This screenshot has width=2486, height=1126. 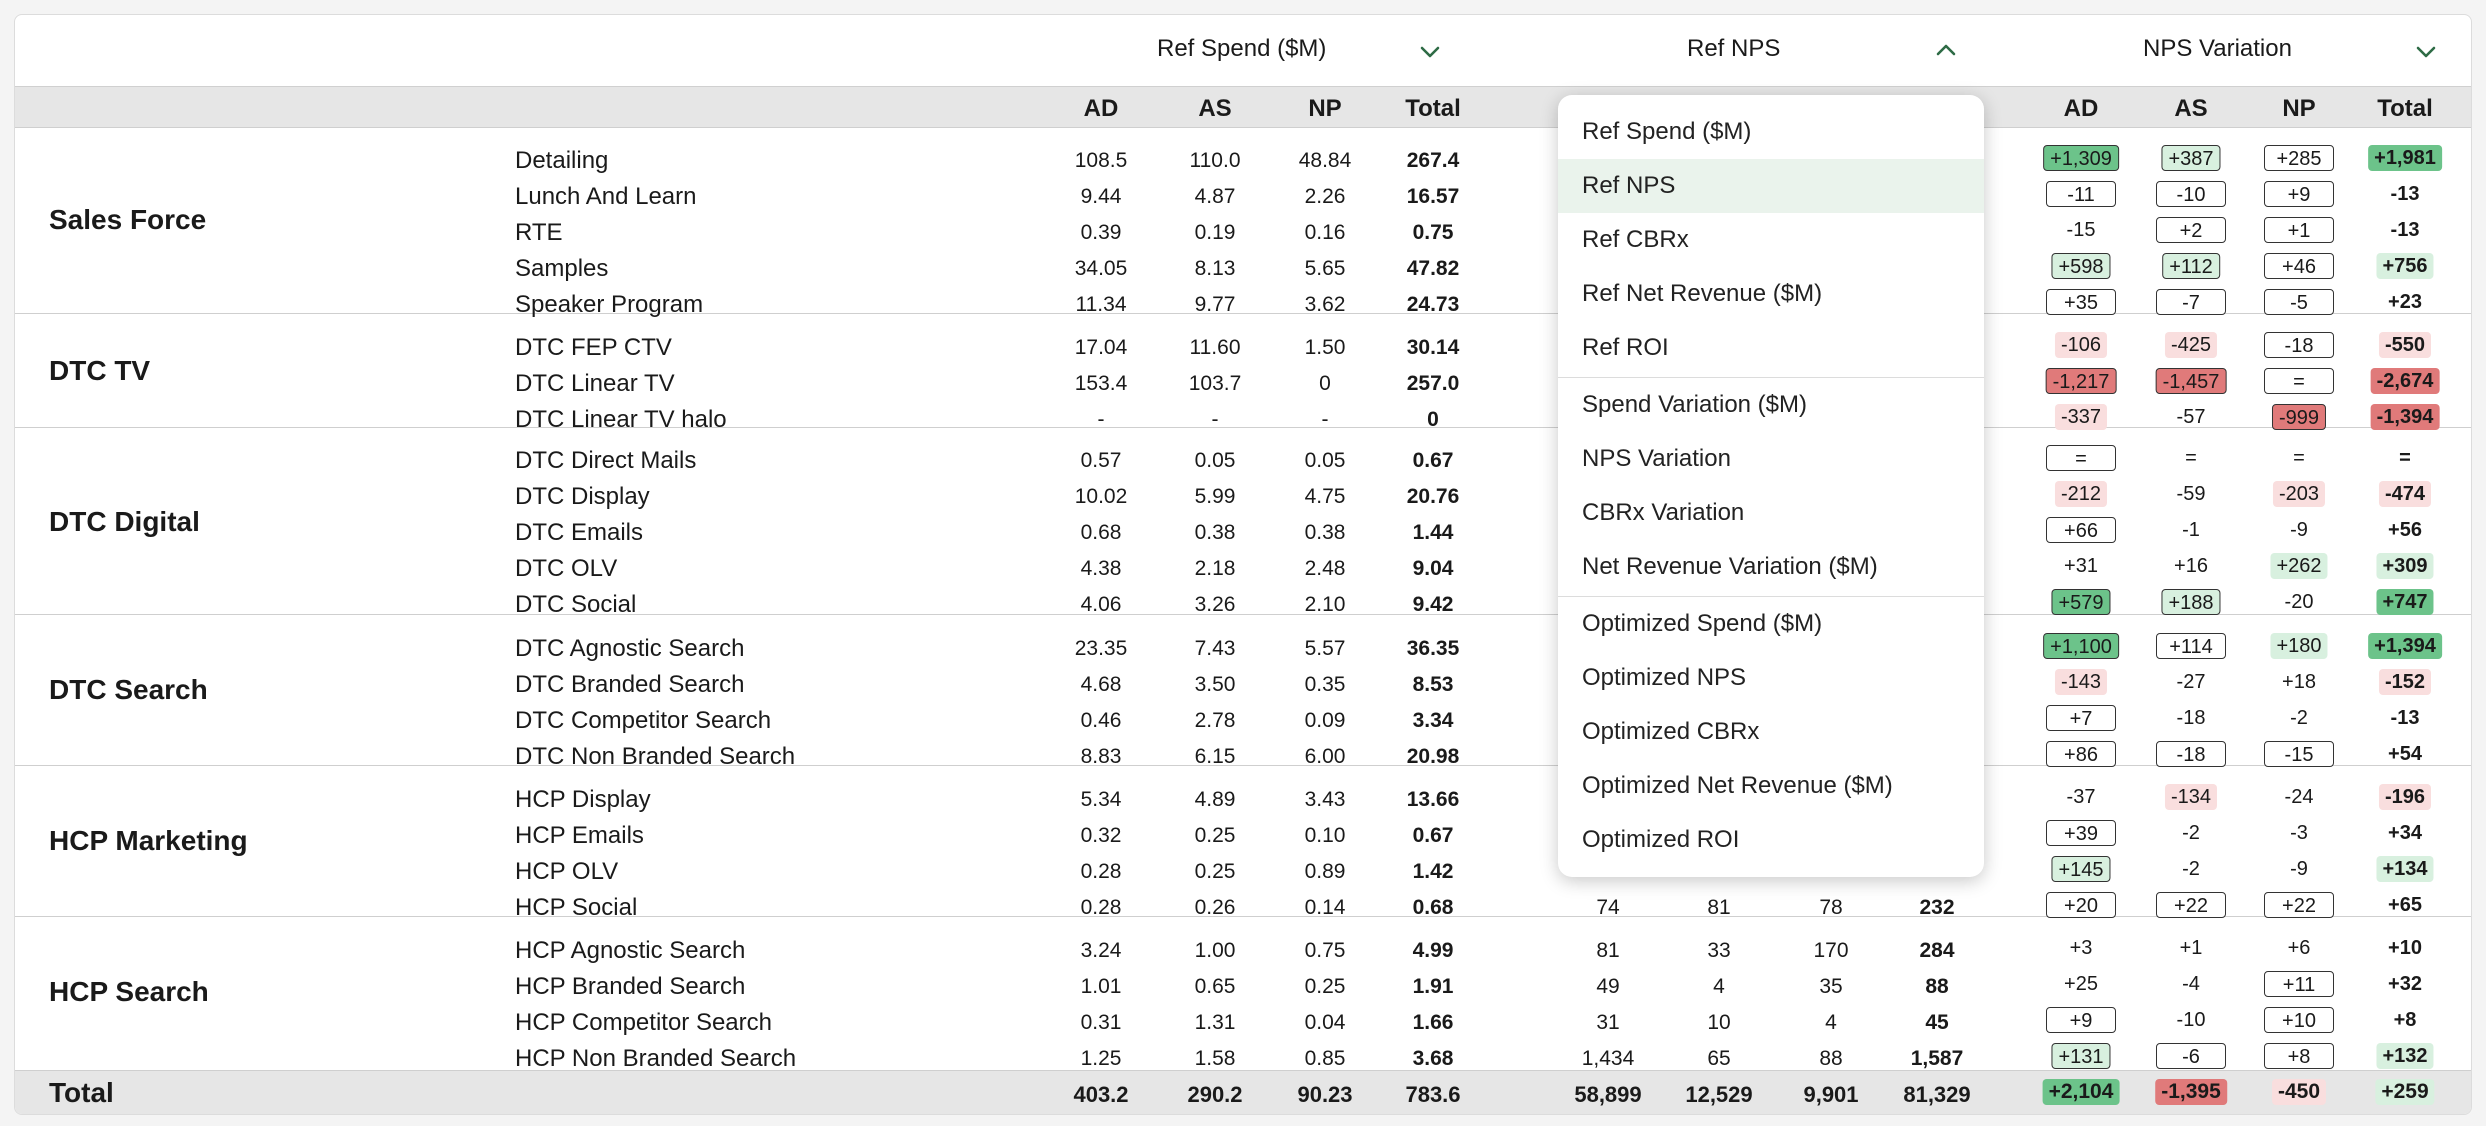 I want to click on menu-item-ref-nps: Ref NPS, so click(x=1771, y=186).